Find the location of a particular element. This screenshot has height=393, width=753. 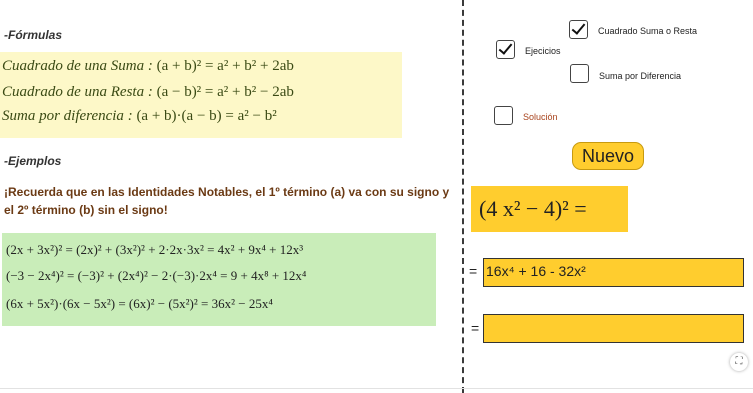

reminder-line-2: el 2º término (b) sin el signo! is located at coordinates (86, 210).